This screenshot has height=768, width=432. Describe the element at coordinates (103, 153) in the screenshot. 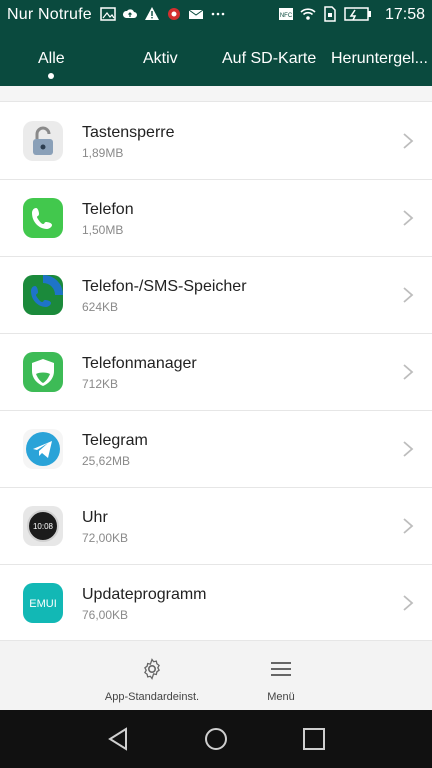

I see `app-size: 1,89MB` at that location.